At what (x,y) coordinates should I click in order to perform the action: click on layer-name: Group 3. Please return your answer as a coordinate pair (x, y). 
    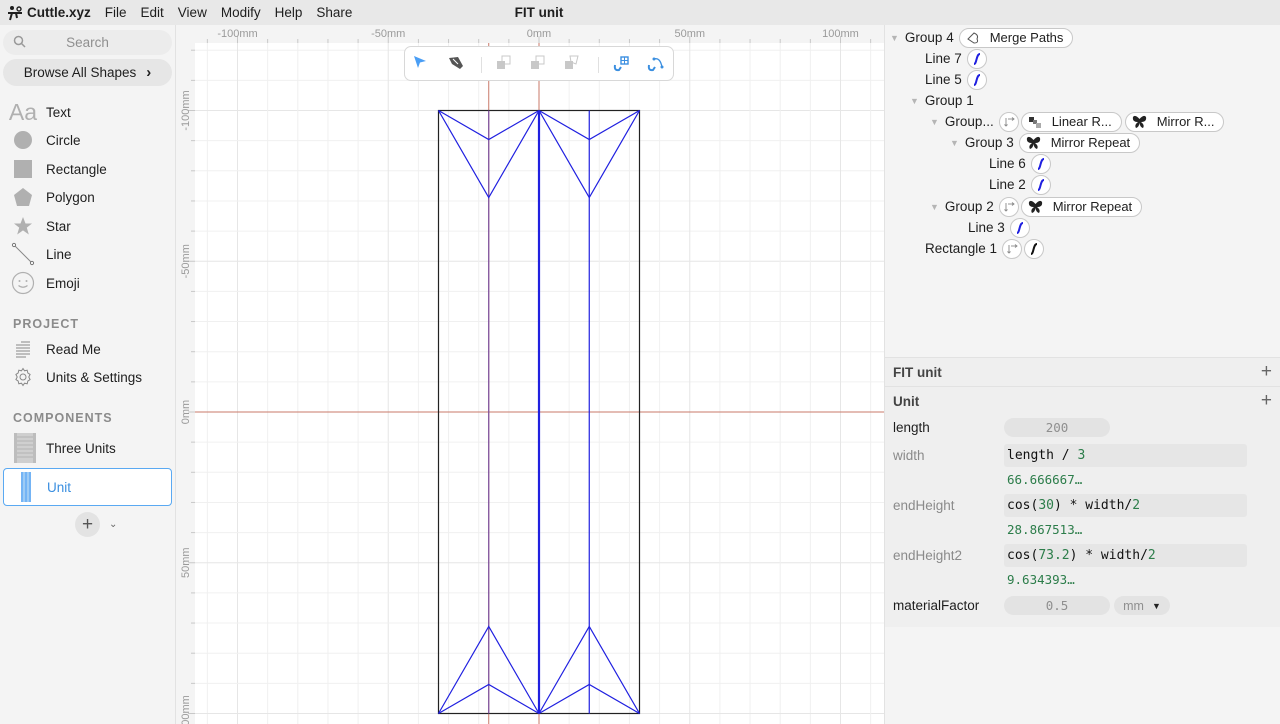
    Looking at the image, I should click on (989, 142).